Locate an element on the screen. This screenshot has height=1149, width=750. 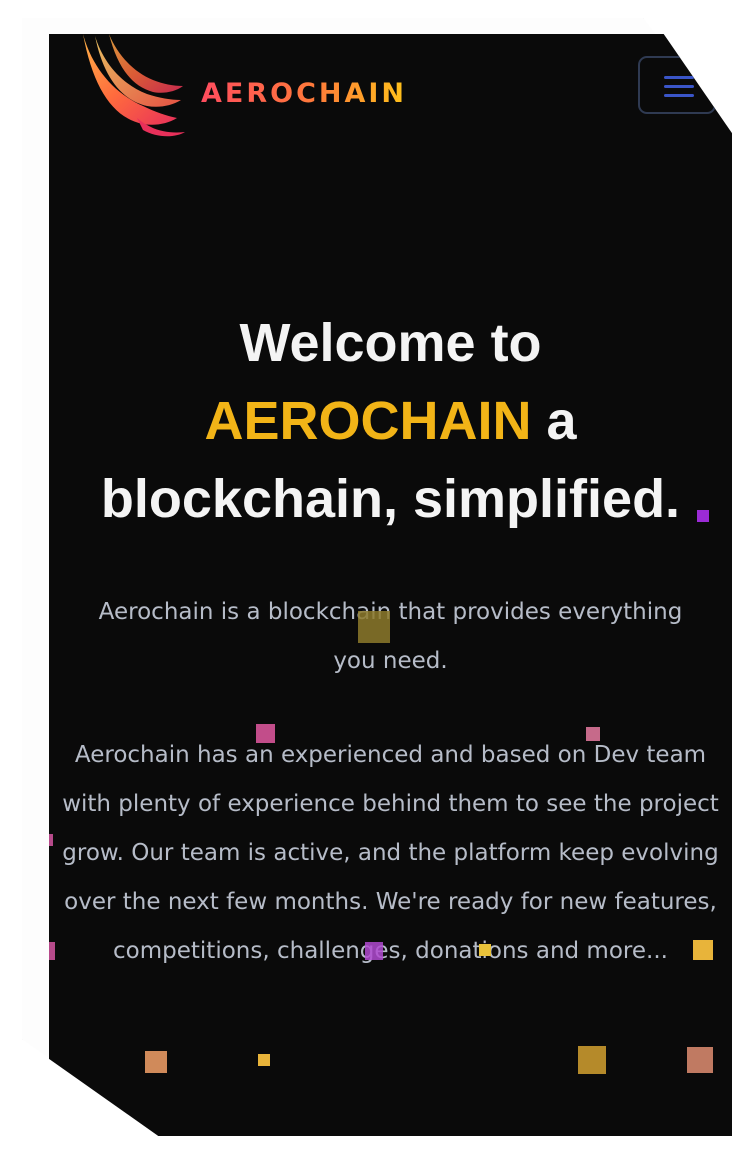
wing-logo-graphic is located at coordinates (134, 85).